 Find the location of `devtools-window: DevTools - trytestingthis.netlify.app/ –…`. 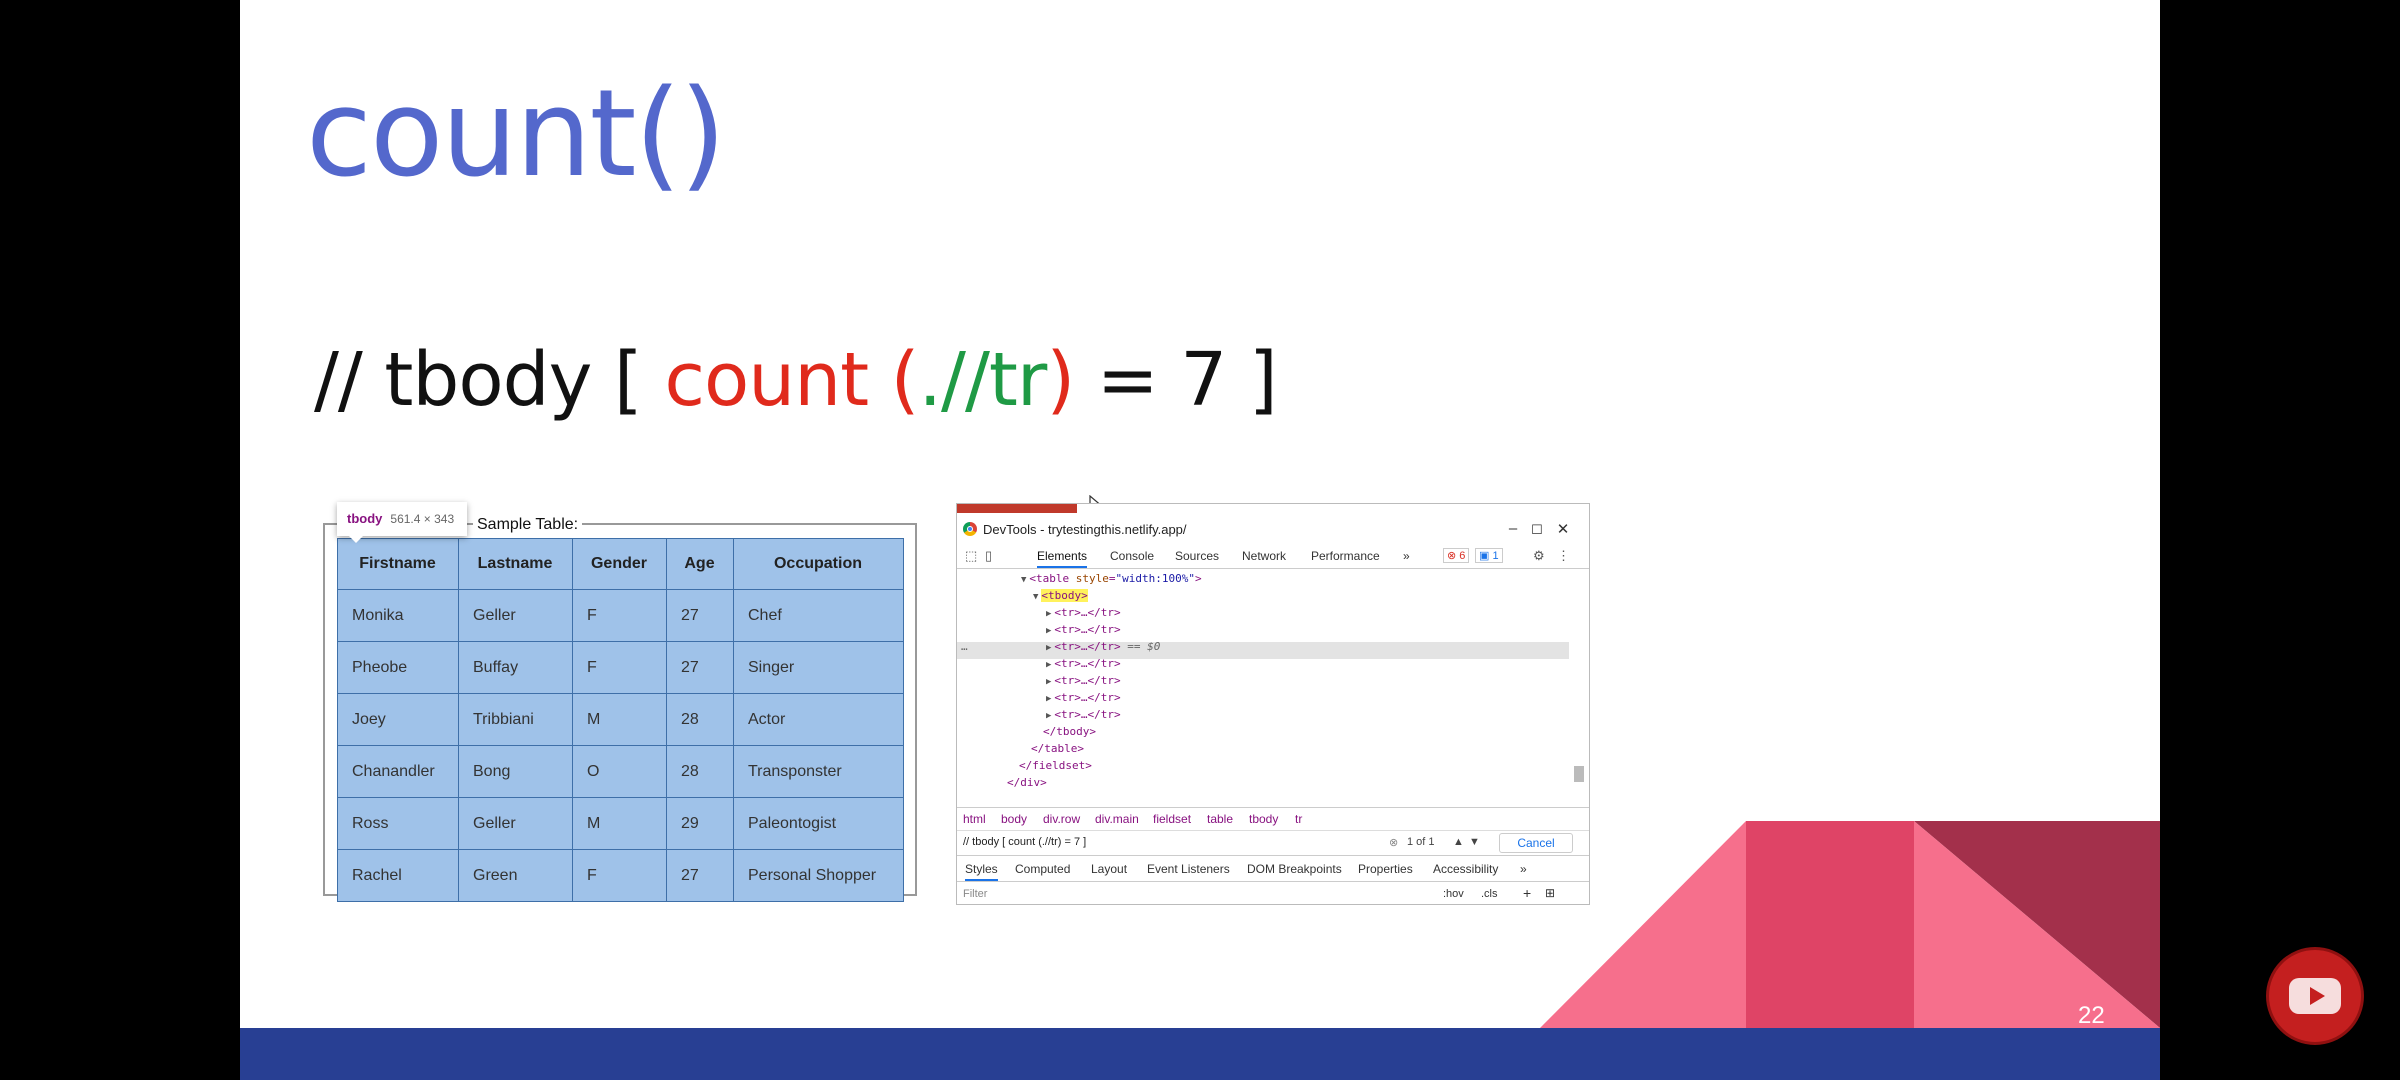

devtools-window: DevTools - trytestingthis.netlify.app/ –… is located at coordinates (1273, 704).